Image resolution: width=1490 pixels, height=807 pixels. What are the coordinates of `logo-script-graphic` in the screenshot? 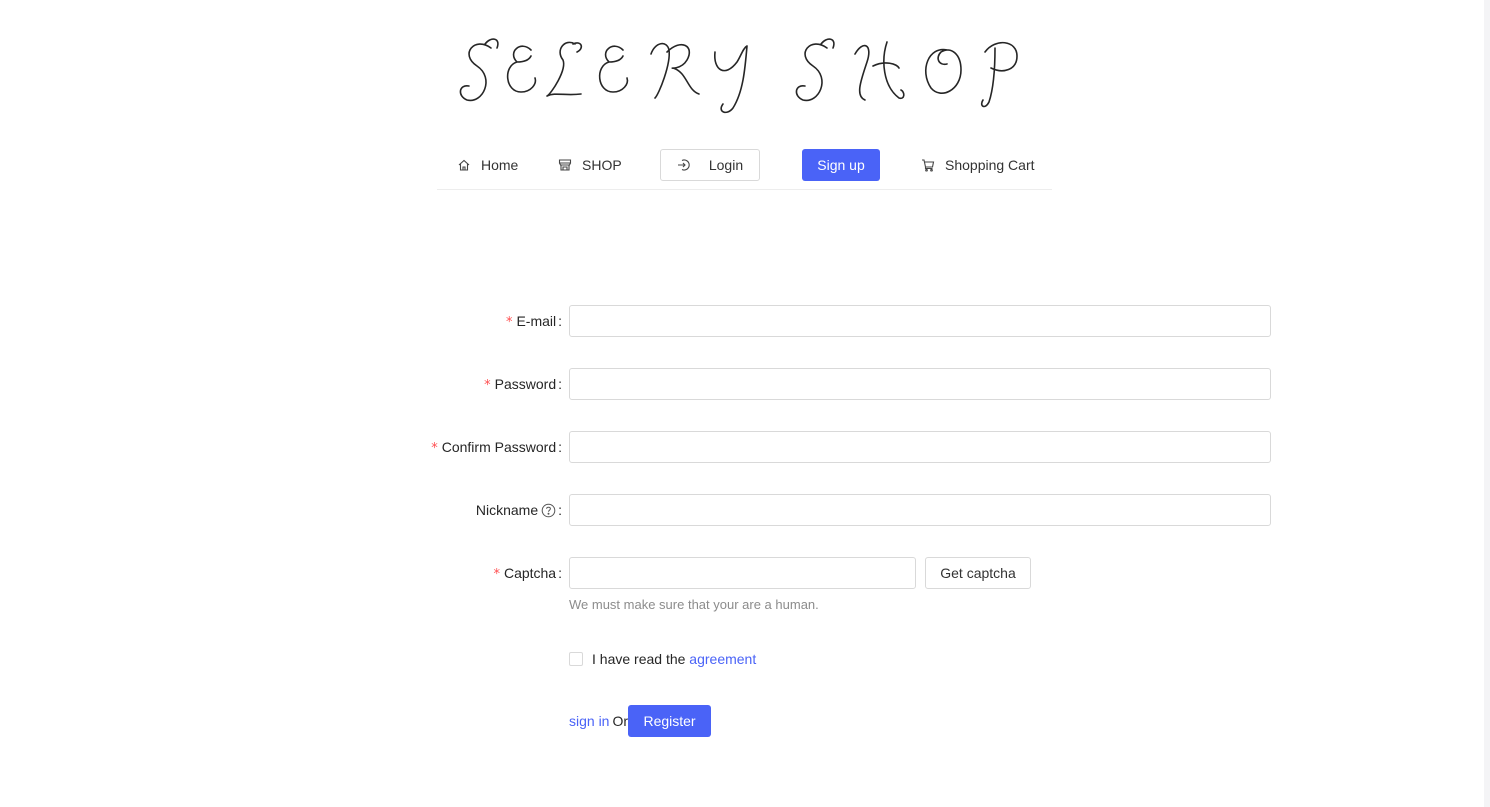 It's located at (738, 76).